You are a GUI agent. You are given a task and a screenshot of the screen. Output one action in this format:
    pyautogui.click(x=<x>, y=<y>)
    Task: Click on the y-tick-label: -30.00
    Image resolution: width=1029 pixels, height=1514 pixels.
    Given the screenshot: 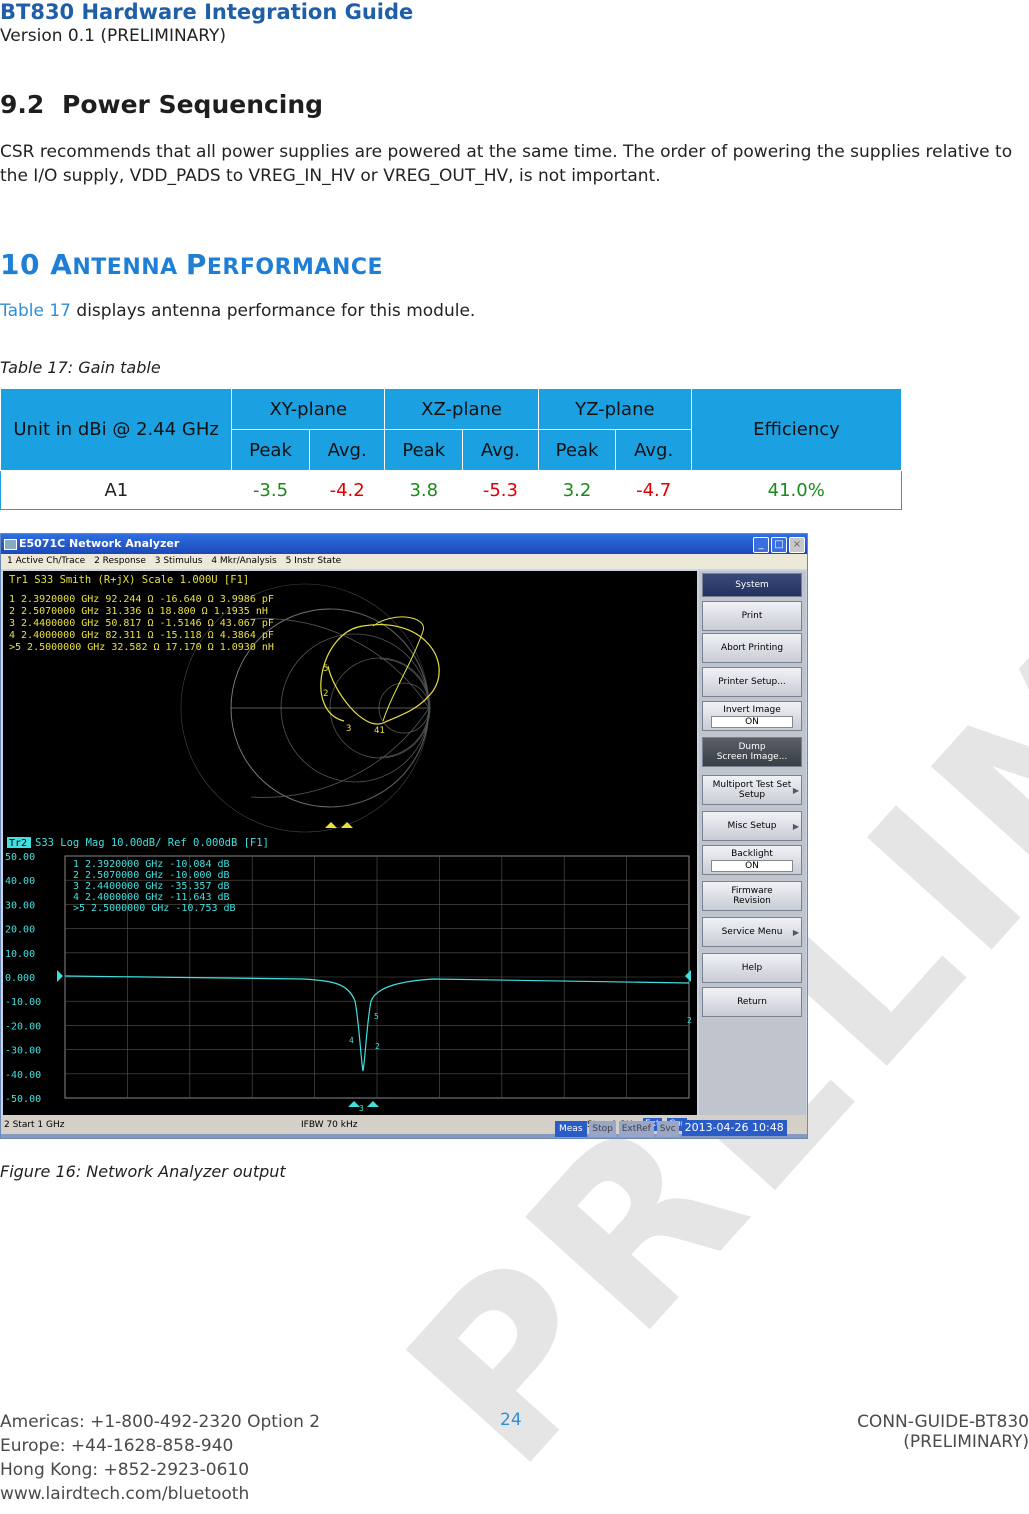 What is the action you would take?
    pyautogui.click(x=23, y=1051)
    